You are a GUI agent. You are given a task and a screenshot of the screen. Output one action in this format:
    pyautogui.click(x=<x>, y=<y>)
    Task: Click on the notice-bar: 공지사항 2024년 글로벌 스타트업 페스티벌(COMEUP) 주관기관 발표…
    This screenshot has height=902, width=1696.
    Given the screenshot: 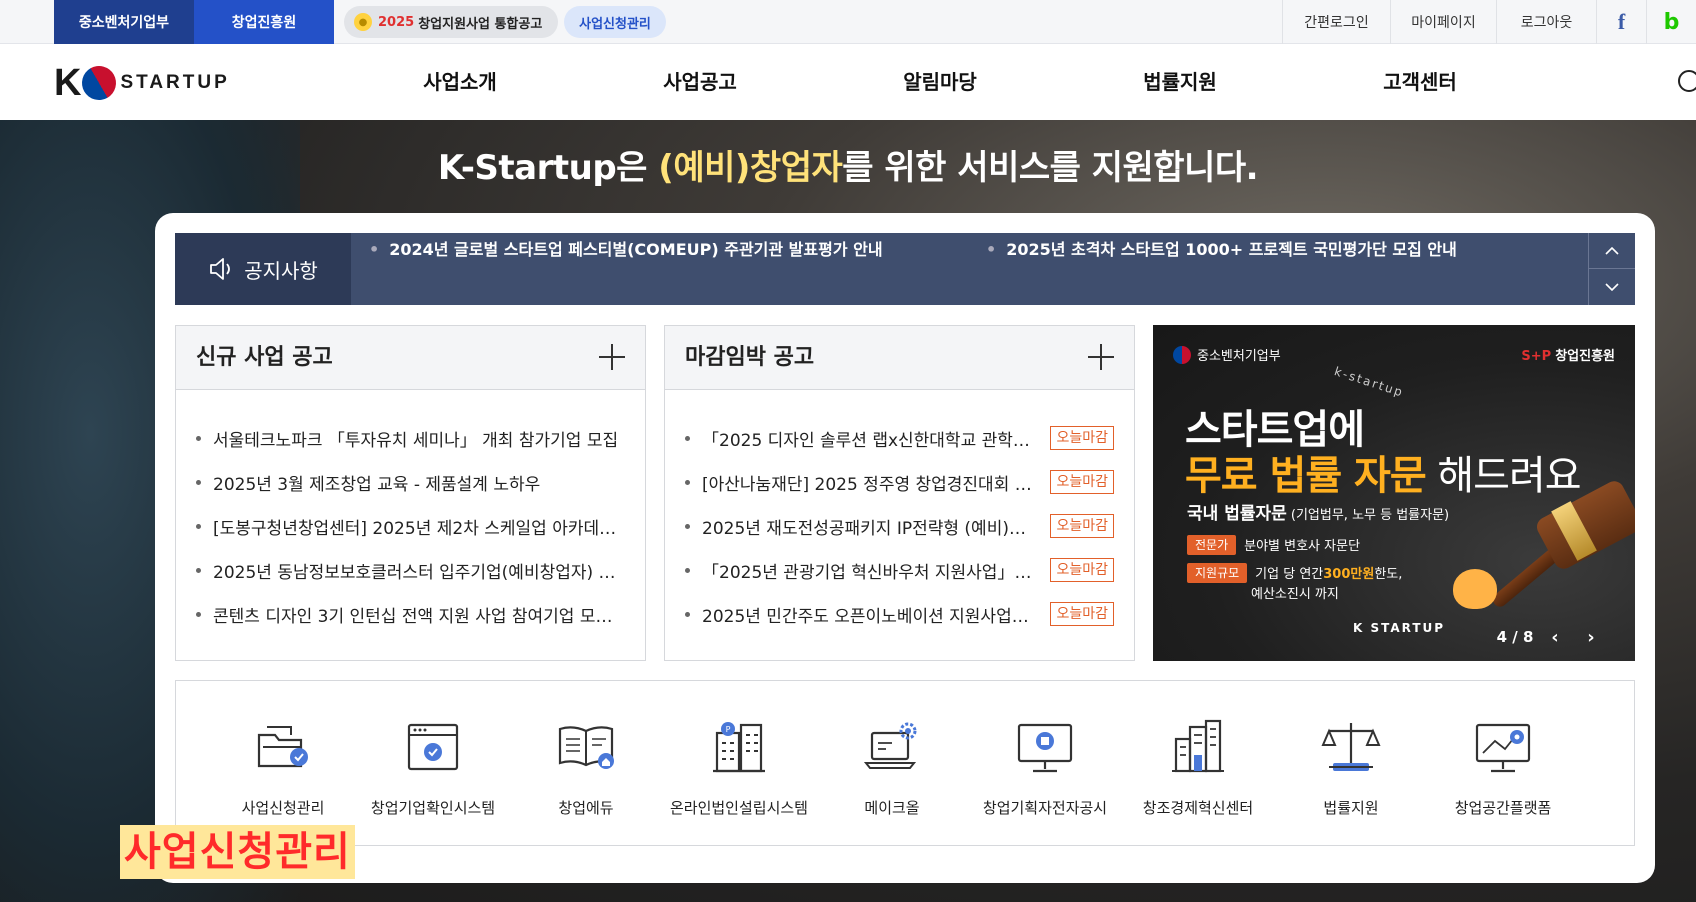 What is the action you would take?
    pyautogui.click(x=905, y=269)
    